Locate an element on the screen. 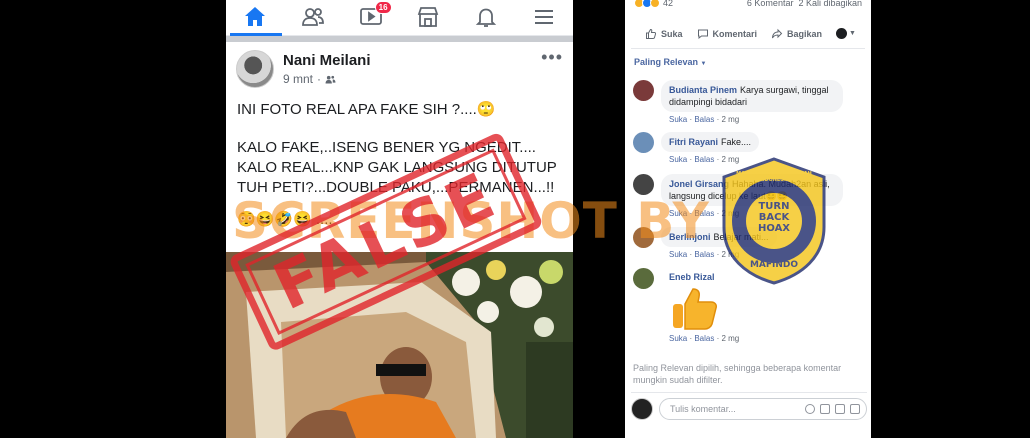 The width and height of the screenshot is (1030, 438). sticker-icon is located at coordinates (855, 408).